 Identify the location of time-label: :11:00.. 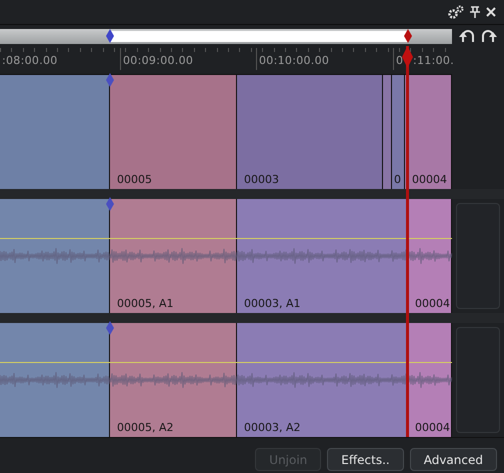
(433, 60).